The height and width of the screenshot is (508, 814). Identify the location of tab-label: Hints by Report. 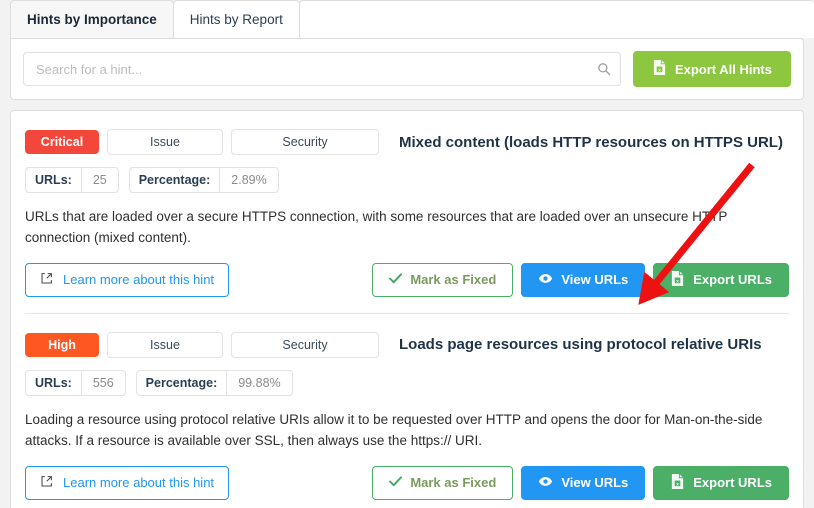
(236, 19).